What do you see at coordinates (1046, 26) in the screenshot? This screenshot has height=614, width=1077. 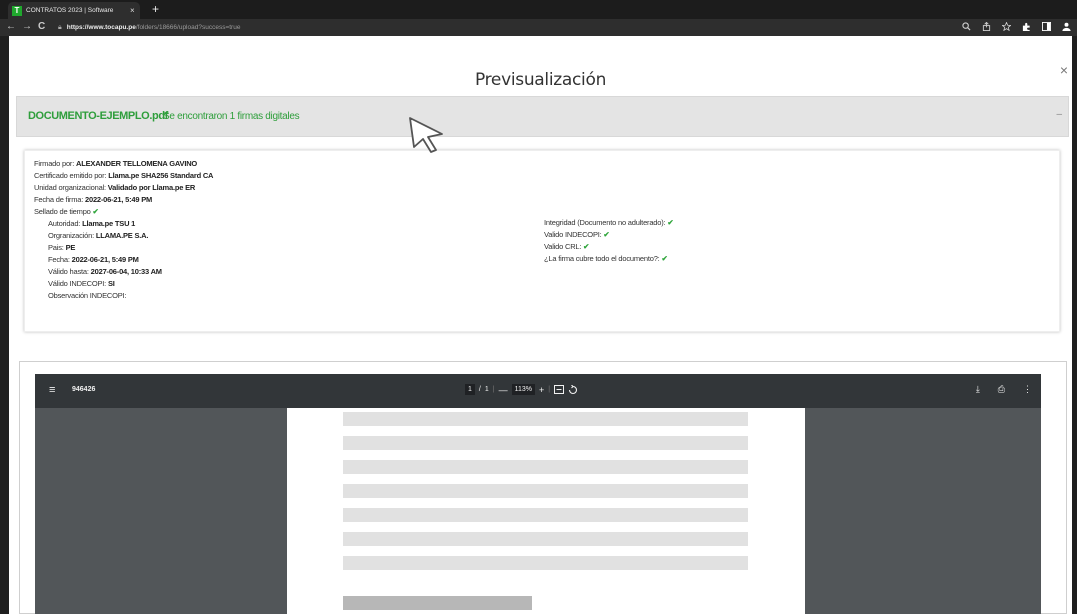 I see `side-panel-icon` at bounding box center [1046, 26].